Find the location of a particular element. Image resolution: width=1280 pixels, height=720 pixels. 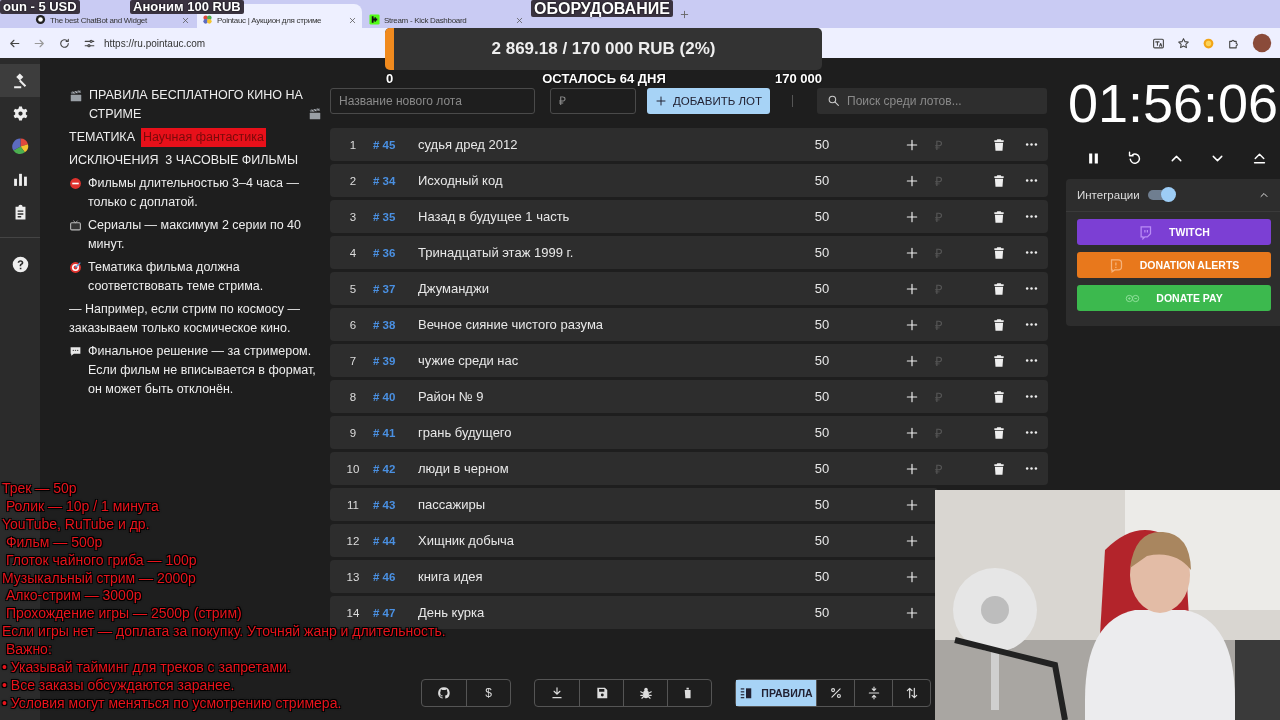

price-line: Ролик — 10р / 1 минута is located at coordinates (81, 506).